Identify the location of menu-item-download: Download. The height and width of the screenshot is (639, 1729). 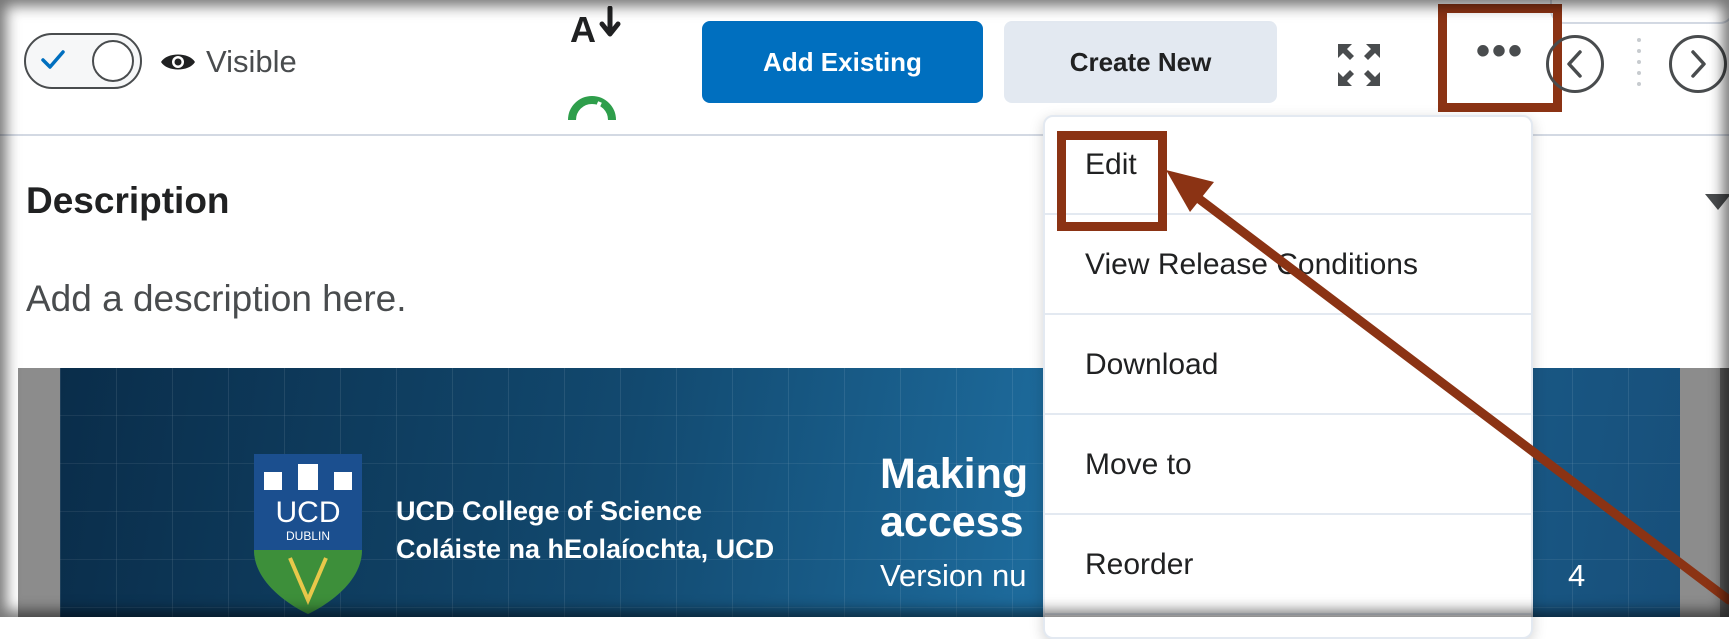
(1288, 366).